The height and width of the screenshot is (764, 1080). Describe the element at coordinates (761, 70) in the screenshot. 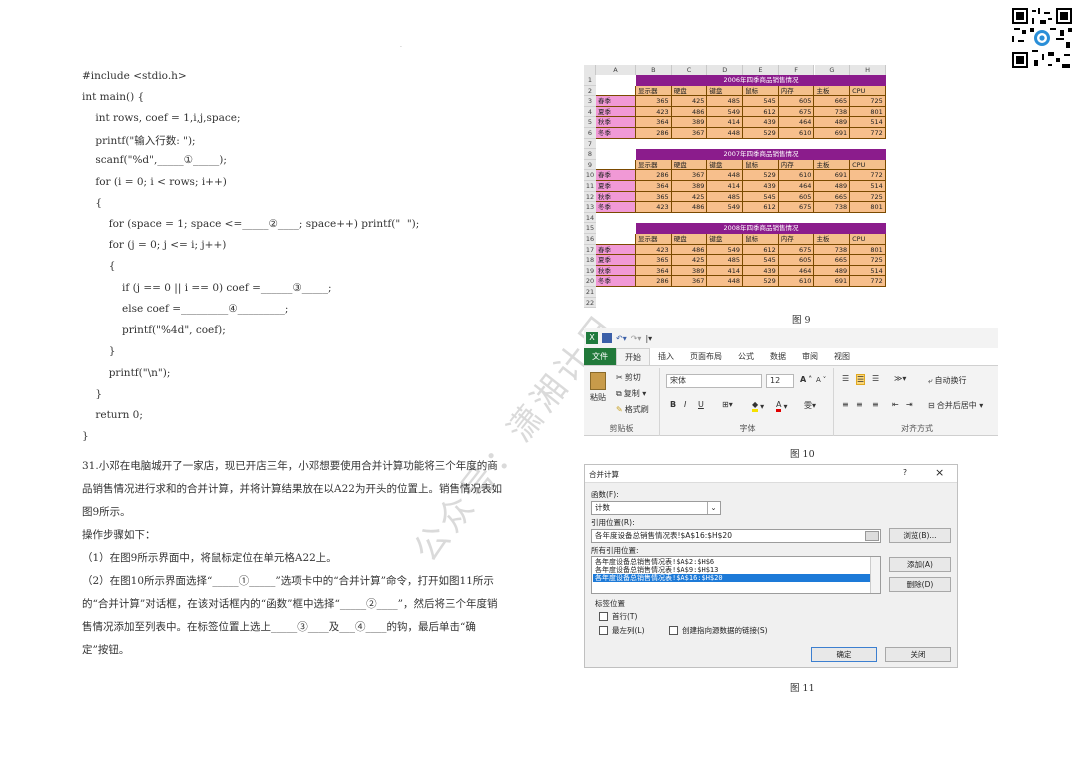

I see `column-header: E` at that location.